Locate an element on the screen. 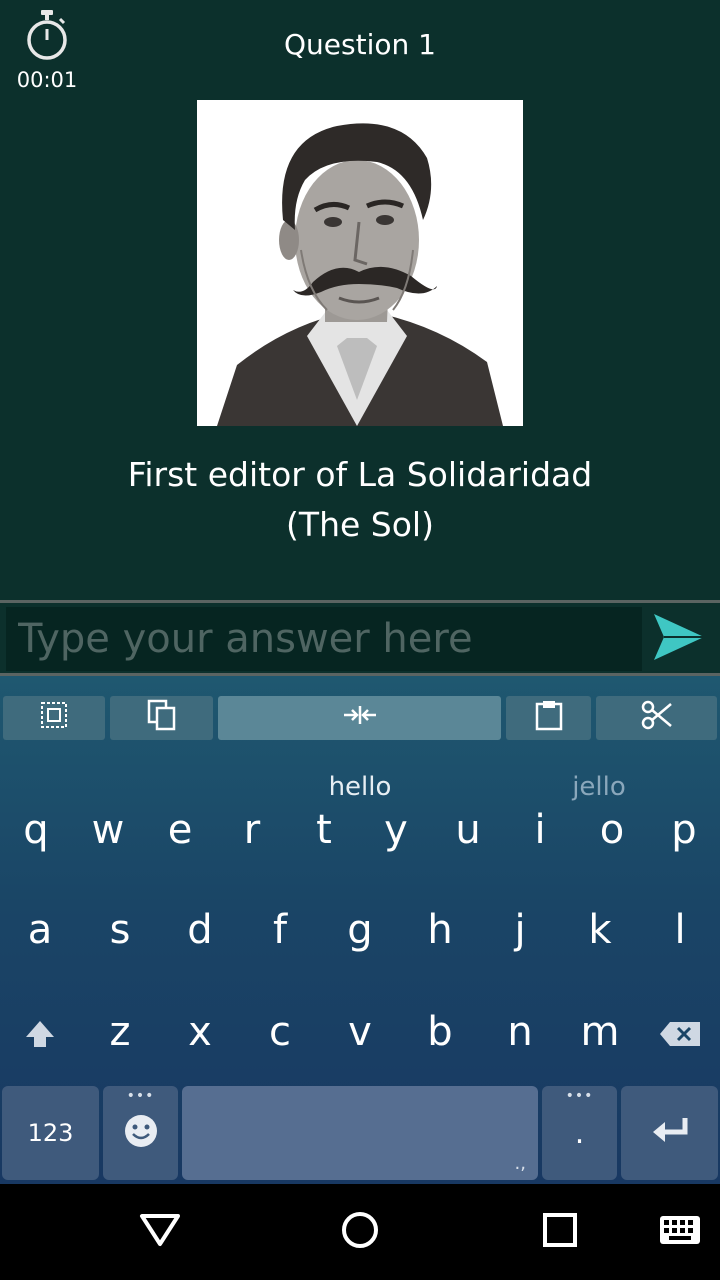  backspace-key is located at coordinates (680, 1032).